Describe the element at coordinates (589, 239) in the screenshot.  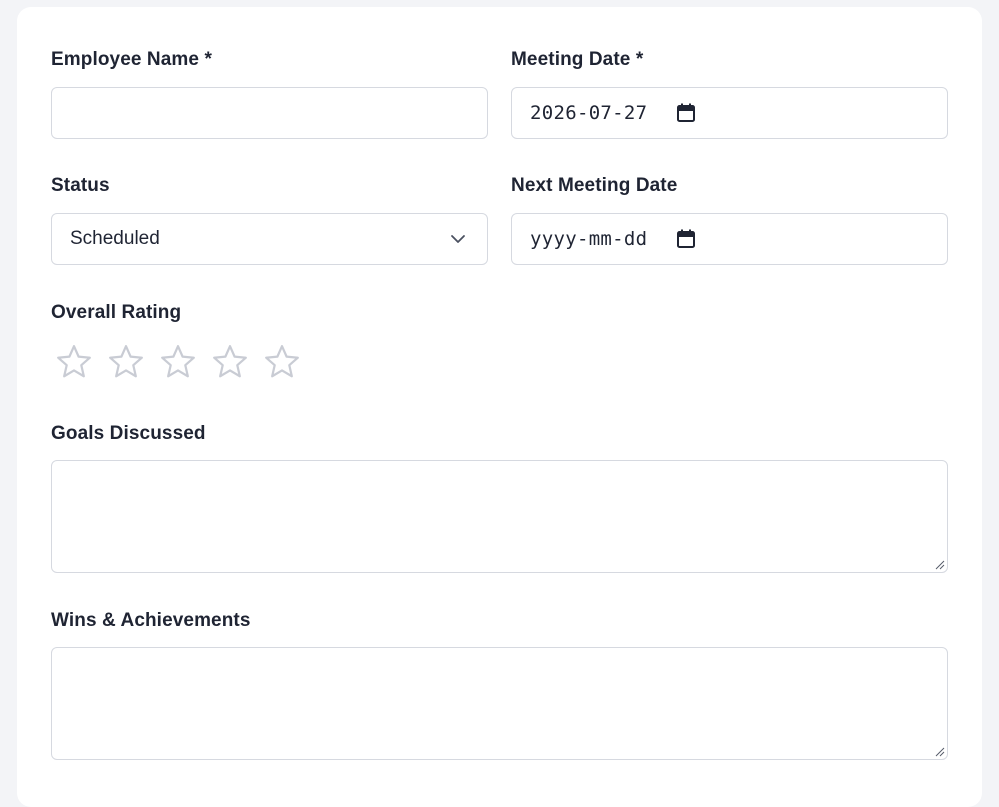
I see `next-meeting-date-placeholder: yyyy-mm-dd` at that location.